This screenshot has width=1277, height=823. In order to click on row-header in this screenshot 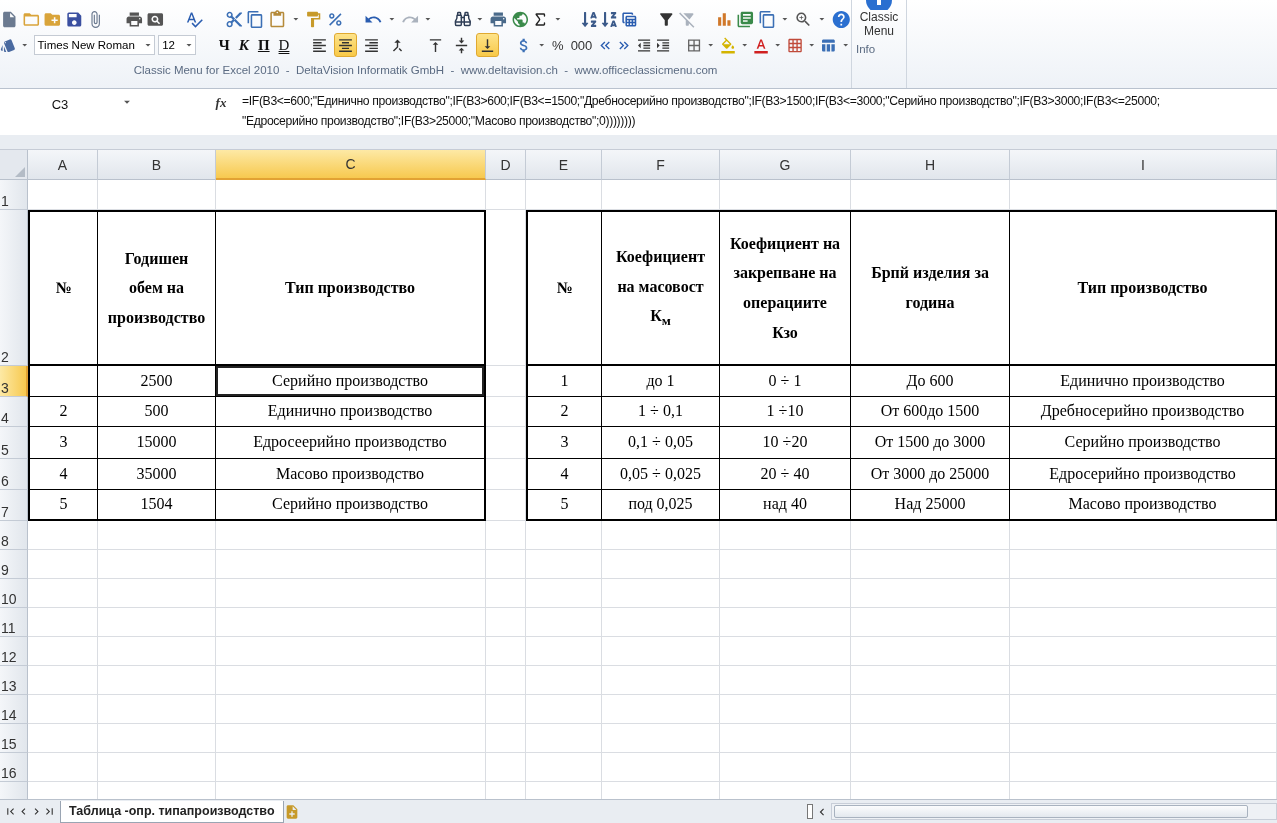, I will do `click(14, 790)`.